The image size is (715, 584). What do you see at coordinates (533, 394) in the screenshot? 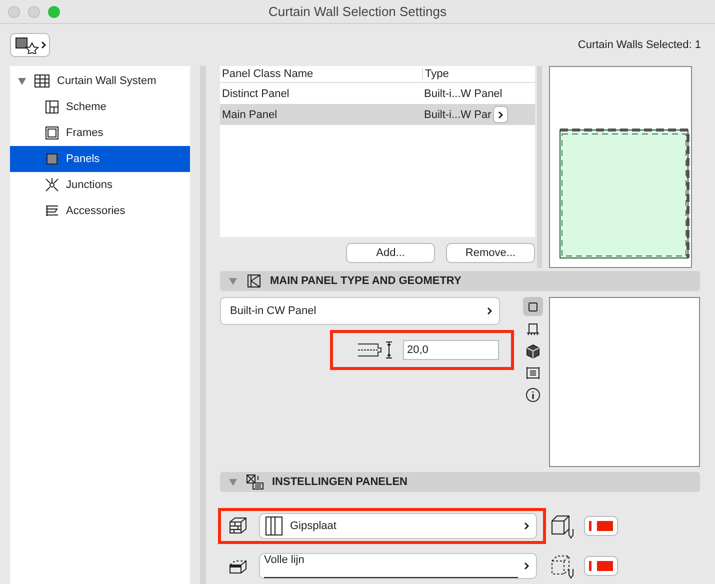
I see `info-icon` at bounding box center [533, 394].